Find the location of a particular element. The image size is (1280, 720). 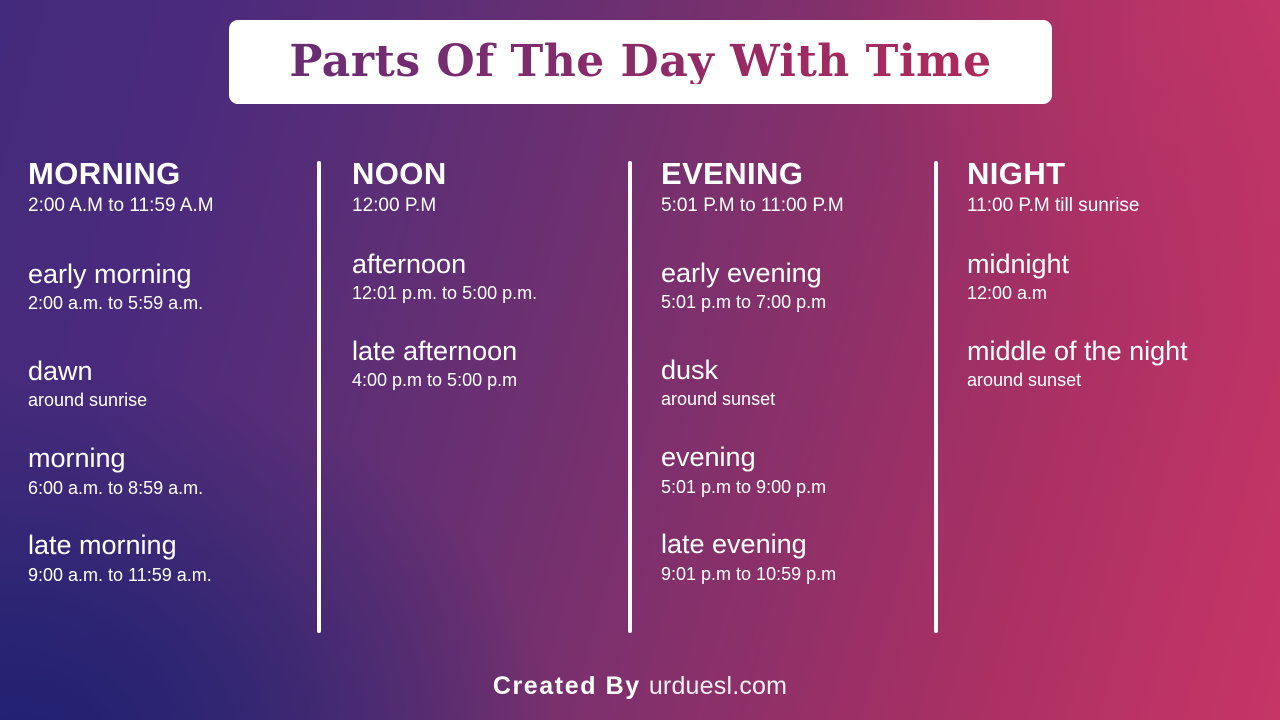

column-heading-time: 5:01 P.M to 11:00 P.M is located at coordinates (752, 205).